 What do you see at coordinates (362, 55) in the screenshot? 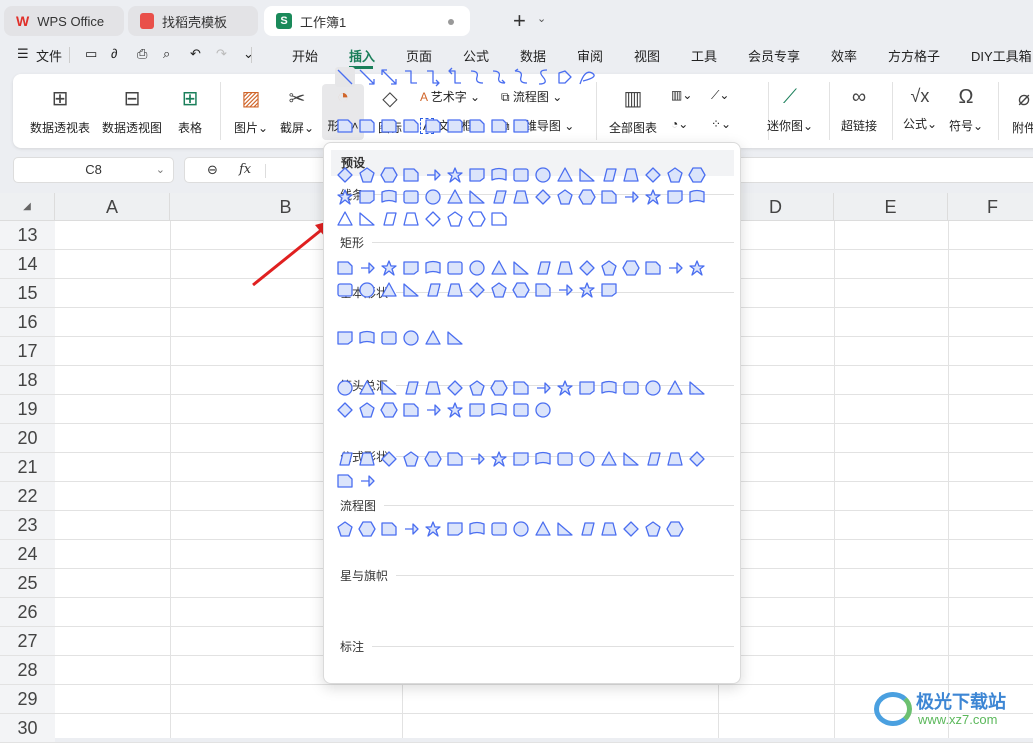
I see `menu-insert: 插入` at bounding box center [362, 55].